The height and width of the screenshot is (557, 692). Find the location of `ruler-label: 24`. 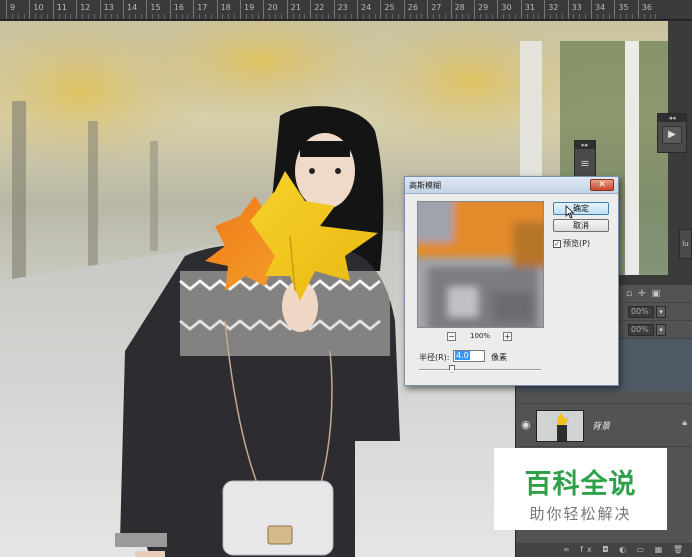

ruler-label: 24 is located at coordinates (366, 7).